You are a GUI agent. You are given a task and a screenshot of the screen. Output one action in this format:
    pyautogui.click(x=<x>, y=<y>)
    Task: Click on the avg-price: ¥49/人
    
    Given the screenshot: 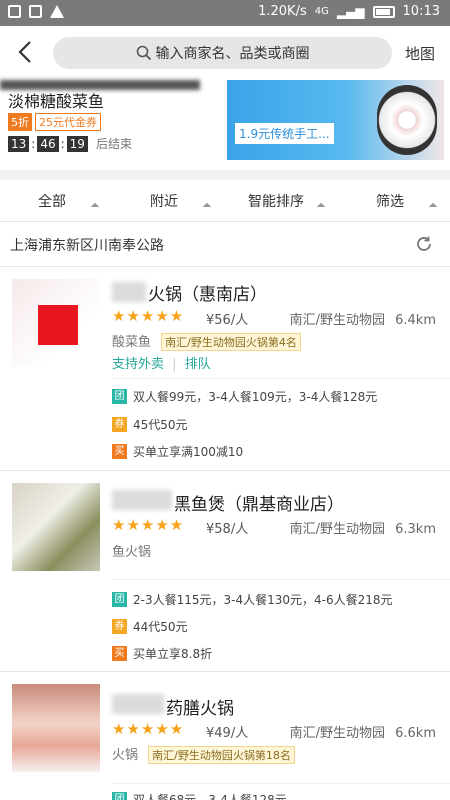 What is the action you would take?
    pyautogui.click(x=227, y=733)
    